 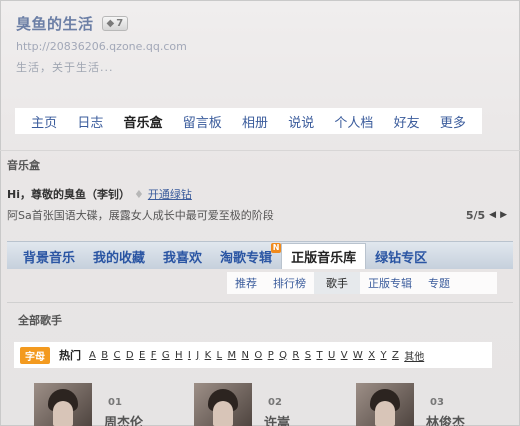 I want to click on singer-name: 许嵩, so click(x=277, y=419).